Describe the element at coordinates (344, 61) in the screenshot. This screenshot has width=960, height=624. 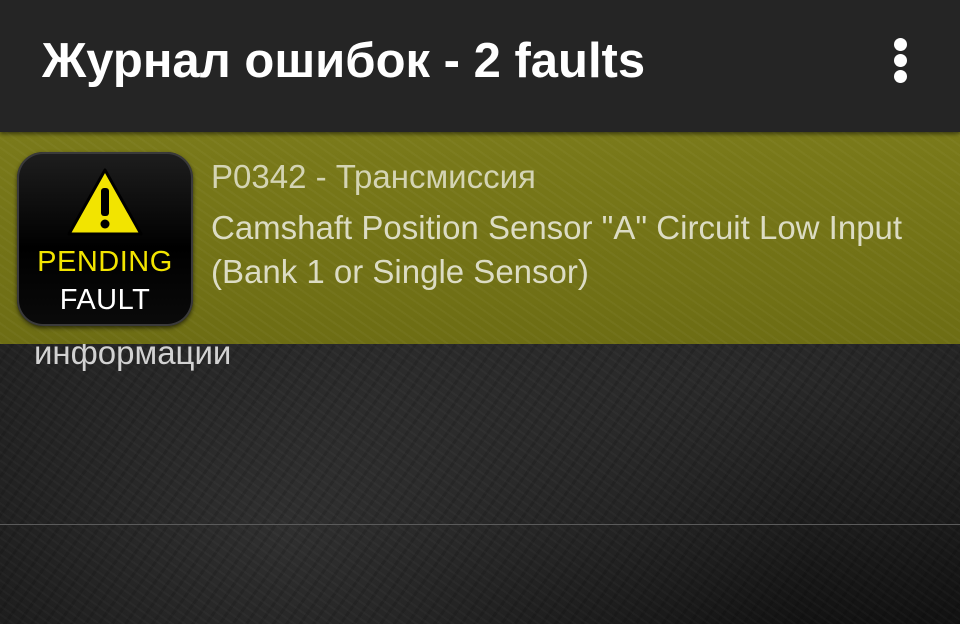
I see `page-title: Журнал ошибок - 2 faults` at that location.